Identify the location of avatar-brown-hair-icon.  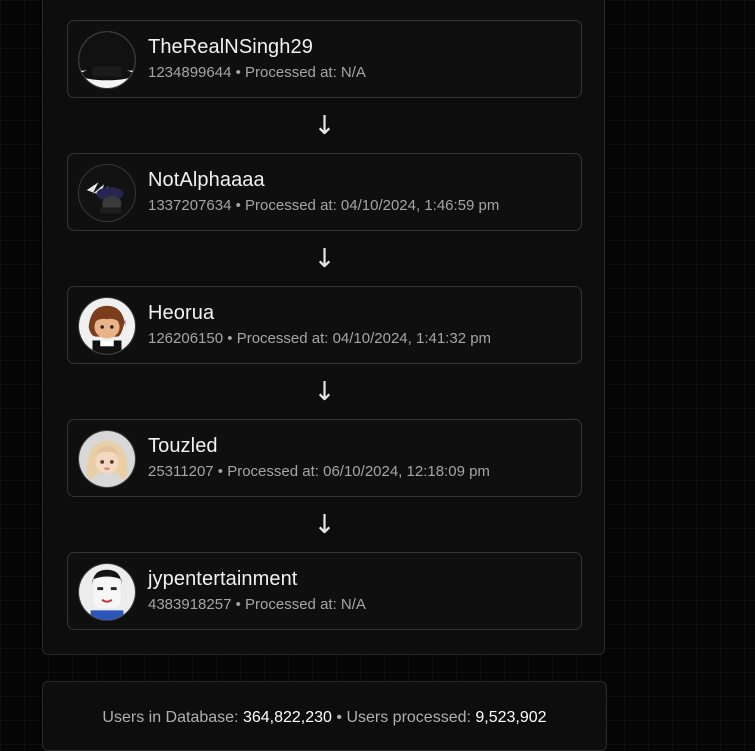
(107, 326).